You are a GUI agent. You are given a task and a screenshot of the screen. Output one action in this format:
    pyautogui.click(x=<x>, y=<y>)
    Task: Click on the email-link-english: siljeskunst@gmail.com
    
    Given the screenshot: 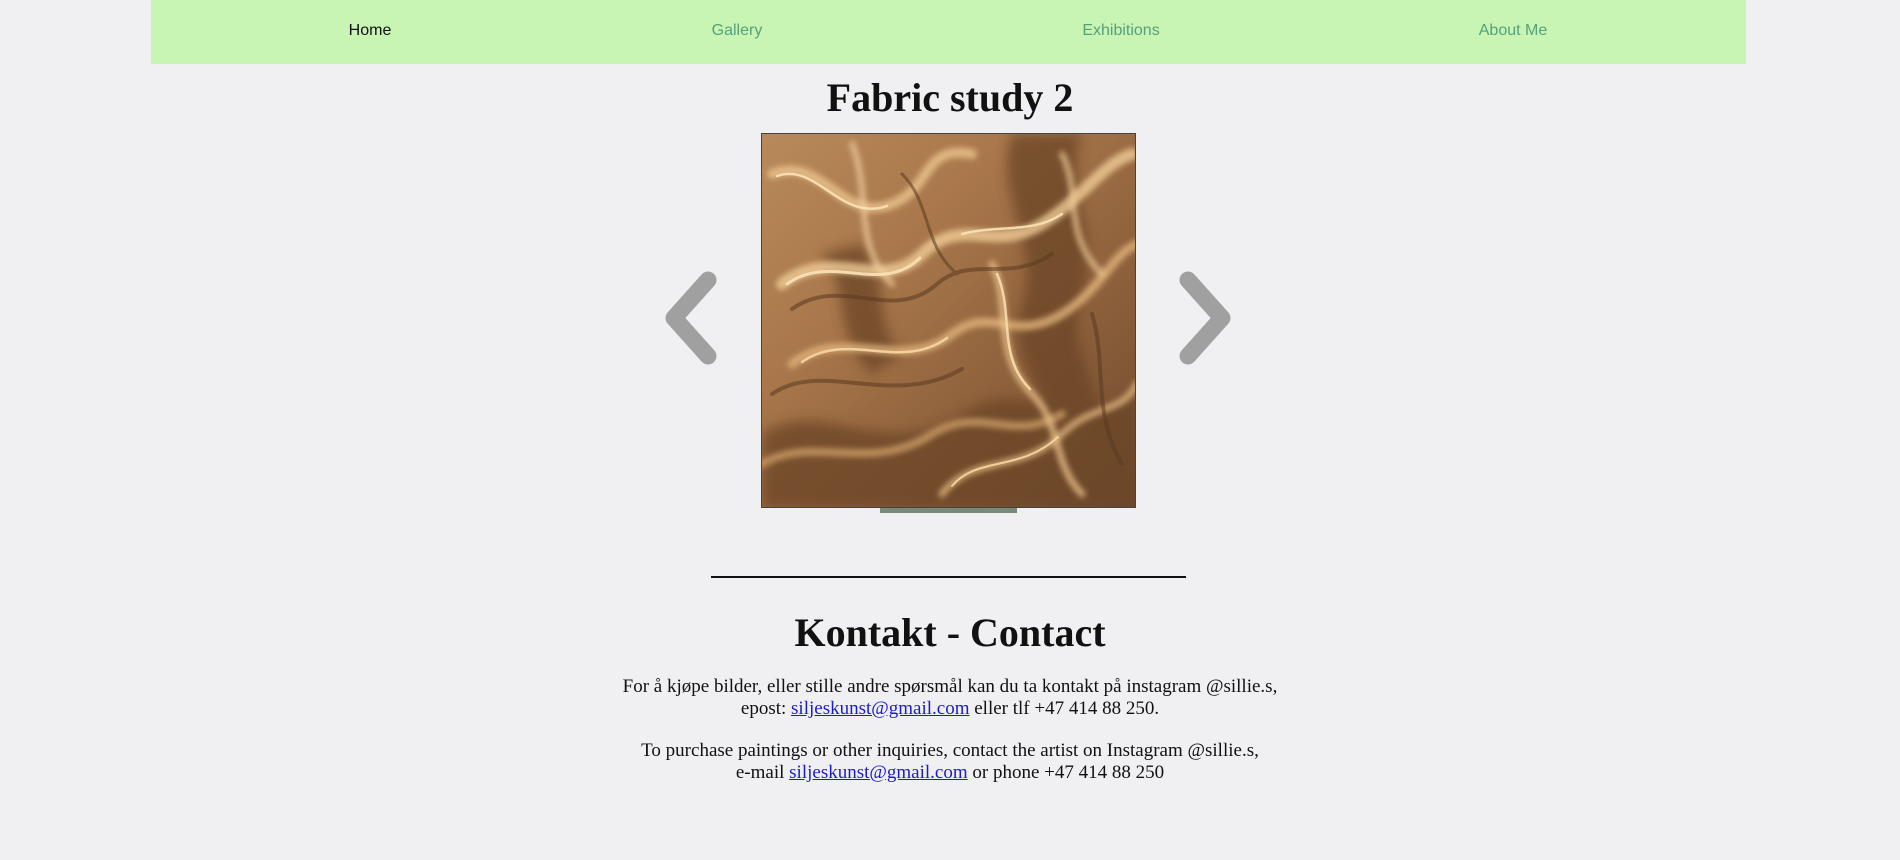 What is the action you would take?
    pyautogui.click(x=878, y=772)
    